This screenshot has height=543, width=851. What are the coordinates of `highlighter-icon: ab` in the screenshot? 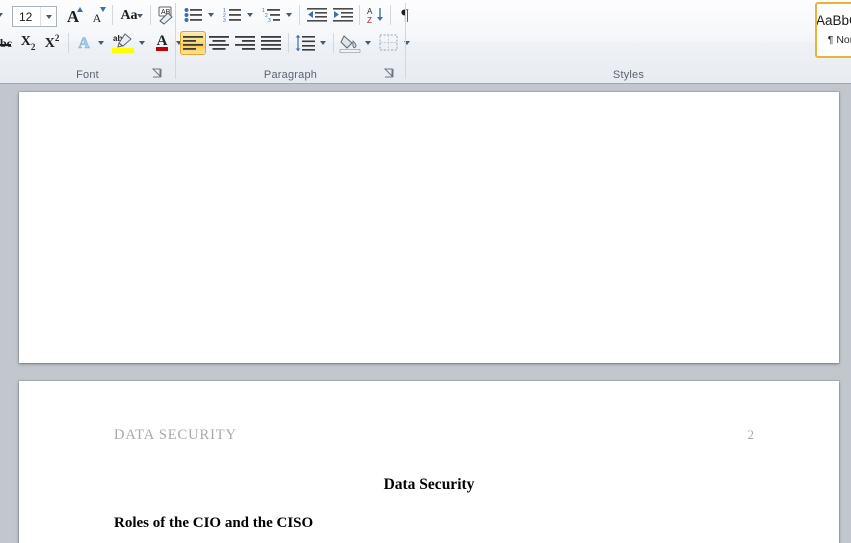 It's located at (123, 43).